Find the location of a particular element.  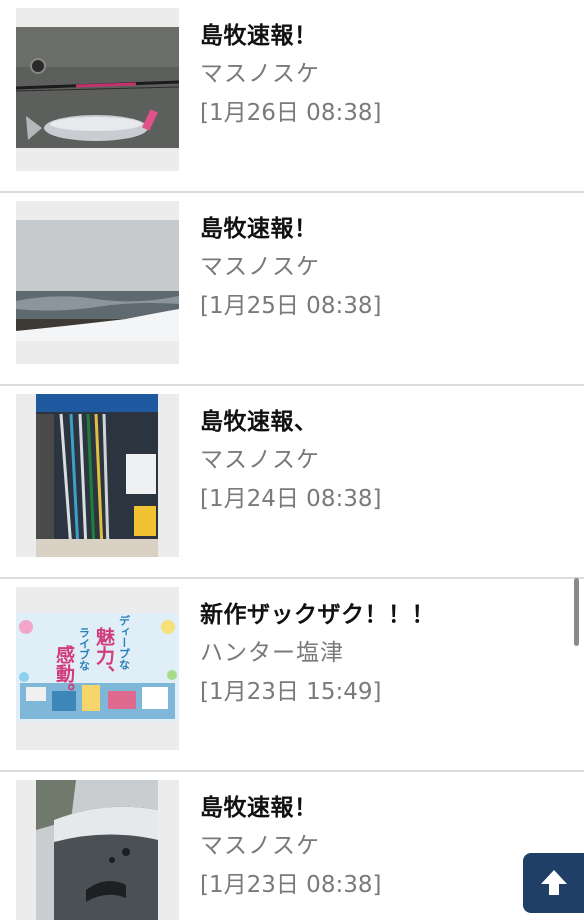

snowy-coast-photo is located at coordinates (97, 282).